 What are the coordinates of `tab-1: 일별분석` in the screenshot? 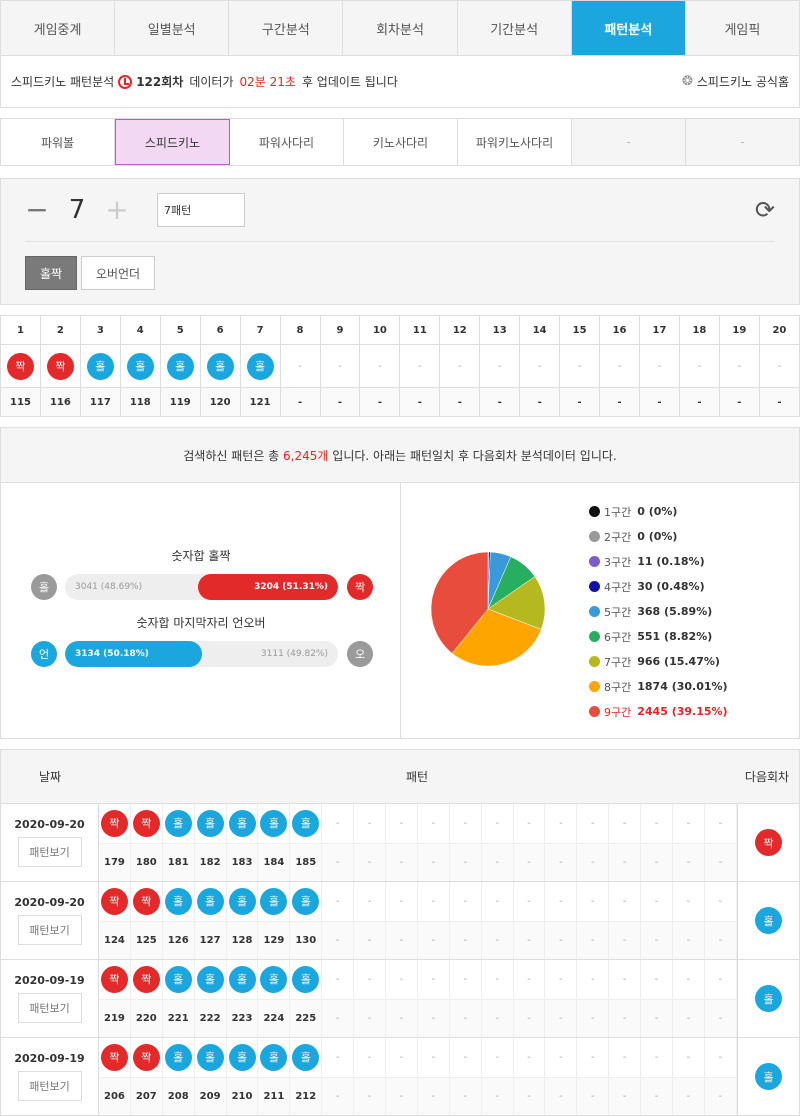 It's located at (172, 28).